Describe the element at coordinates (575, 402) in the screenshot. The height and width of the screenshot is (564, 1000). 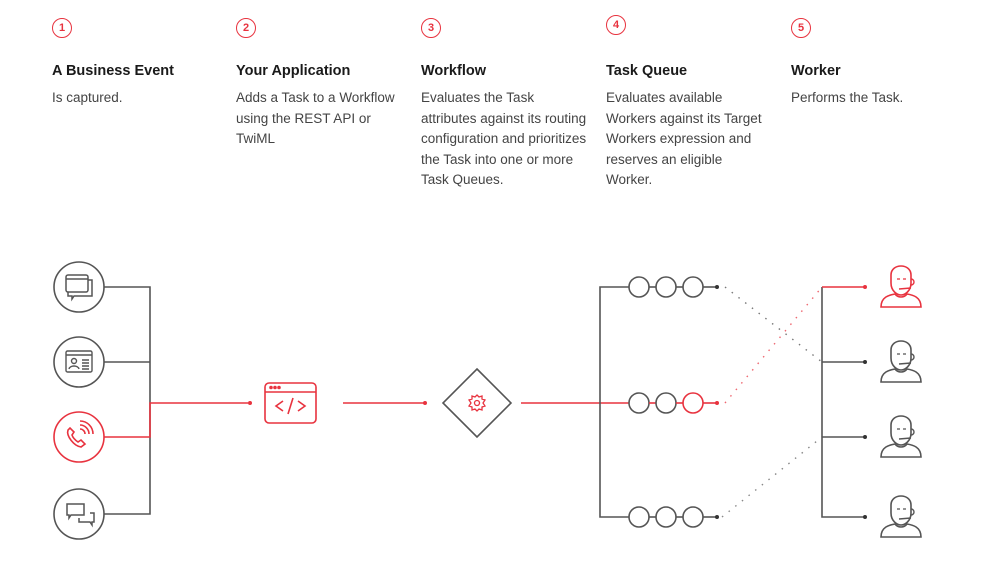
I see `workflow-to-queues-lines` at that location.